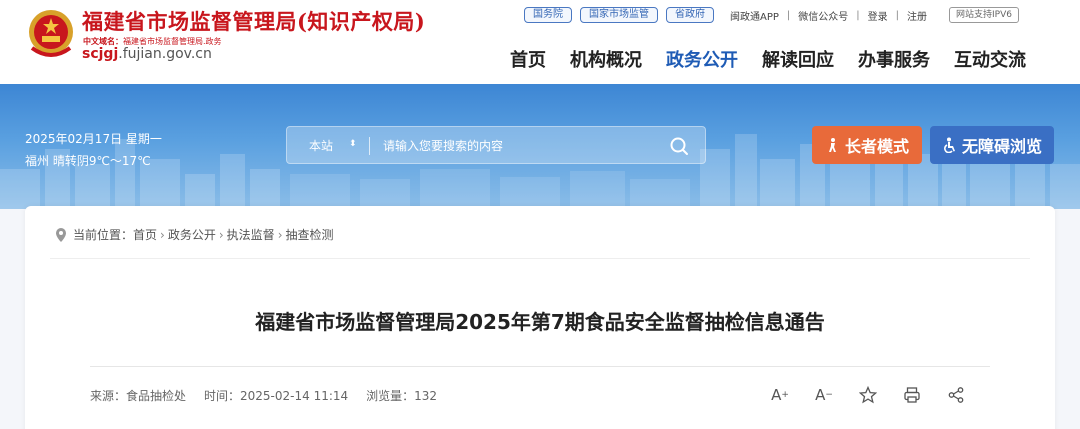  I want to click on article-source: 来源：食品抽检处, so click(138, 396).